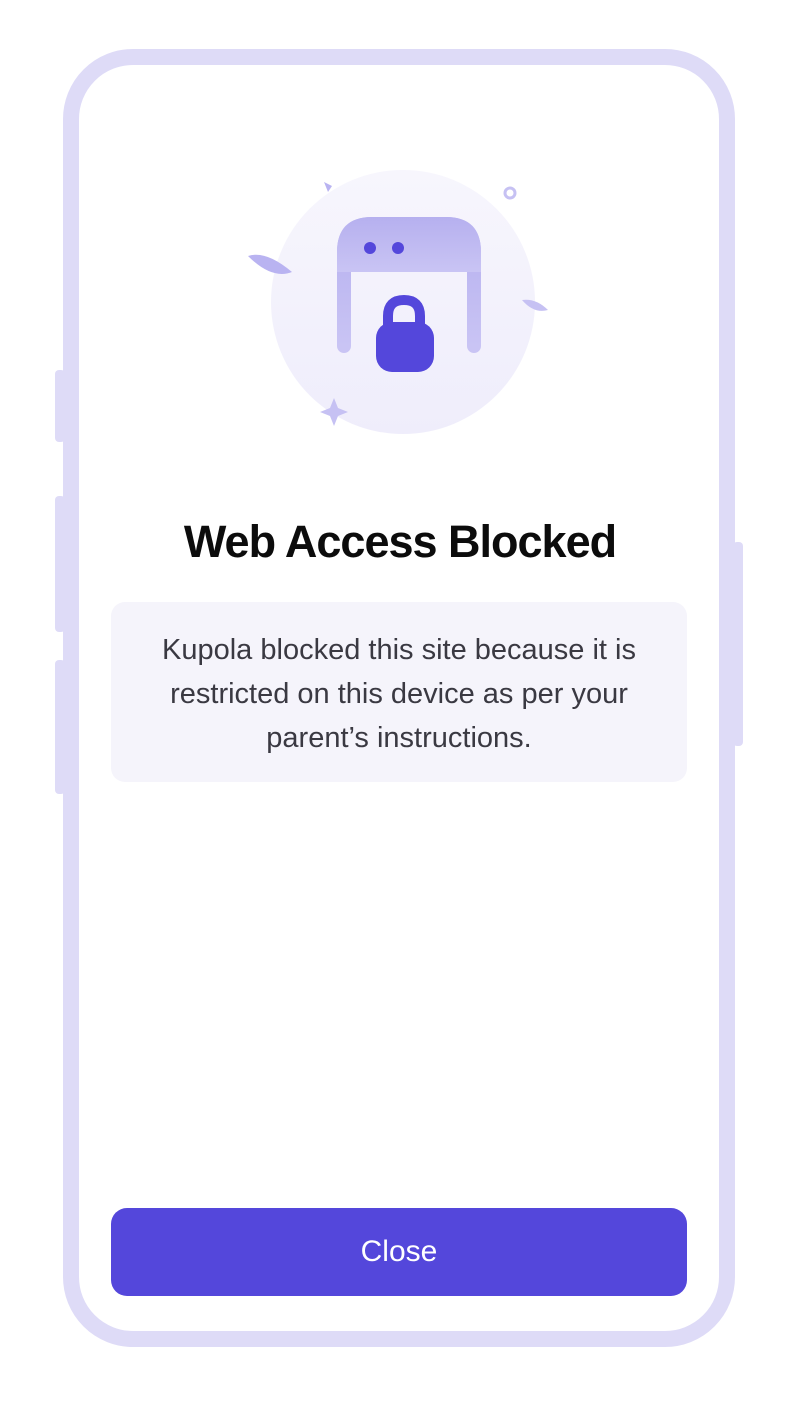 The width and height of the screenshot is (799, 1406). What do you see at coordinates (60, 727) in the screenshot?
I see `phone-side-button` at bounding box center [60, 727].